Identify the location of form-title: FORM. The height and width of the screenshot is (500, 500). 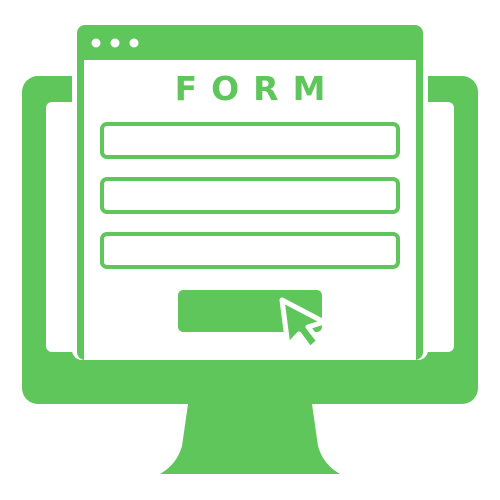
(257, 88).